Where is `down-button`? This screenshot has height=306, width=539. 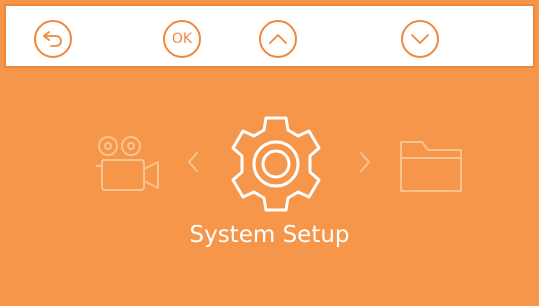 down-button is located at coordinates (420, 39).